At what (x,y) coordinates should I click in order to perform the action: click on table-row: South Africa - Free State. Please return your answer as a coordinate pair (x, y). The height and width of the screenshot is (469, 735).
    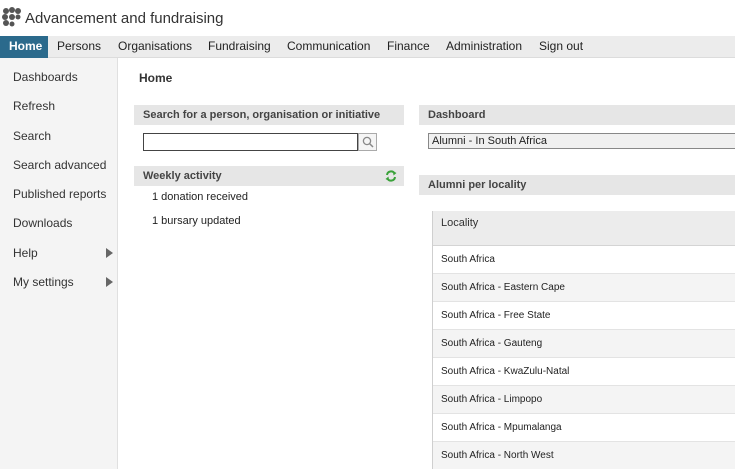
    Looking at the image, I should click on (584, 316).